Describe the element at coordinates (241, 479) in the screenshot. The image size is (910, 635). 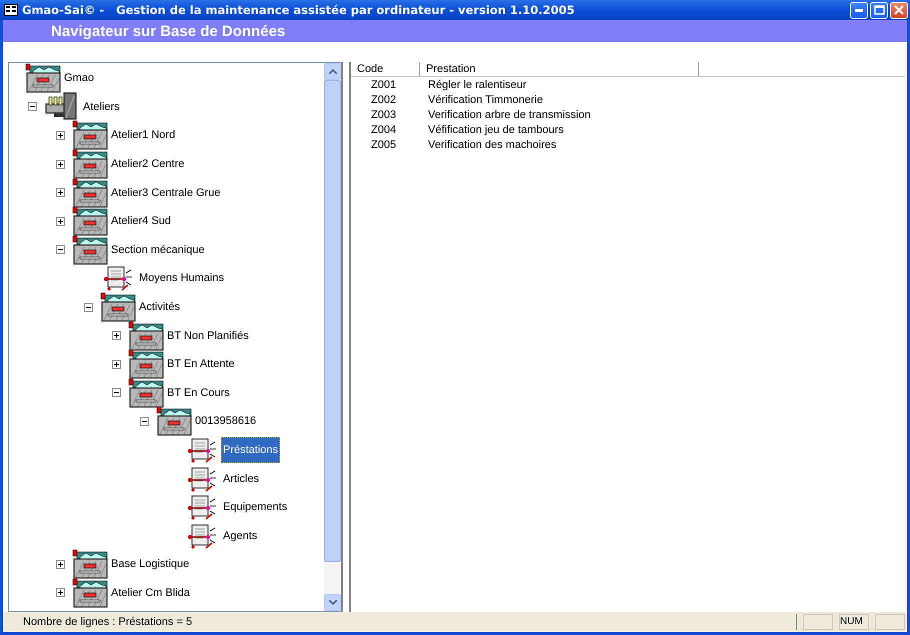
I see `tree-item: Articles` at that location.